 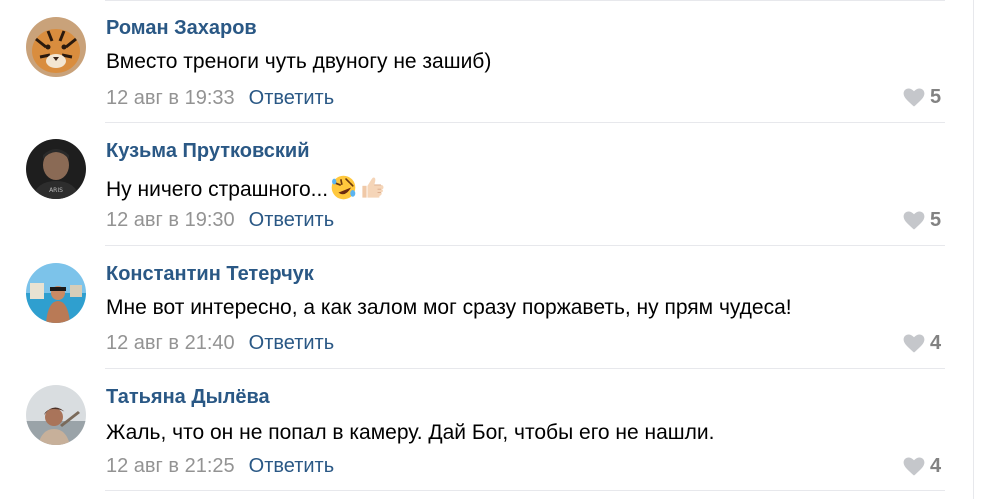 I want to click on tiger-avatar-icon, so click(x=56, y=47).